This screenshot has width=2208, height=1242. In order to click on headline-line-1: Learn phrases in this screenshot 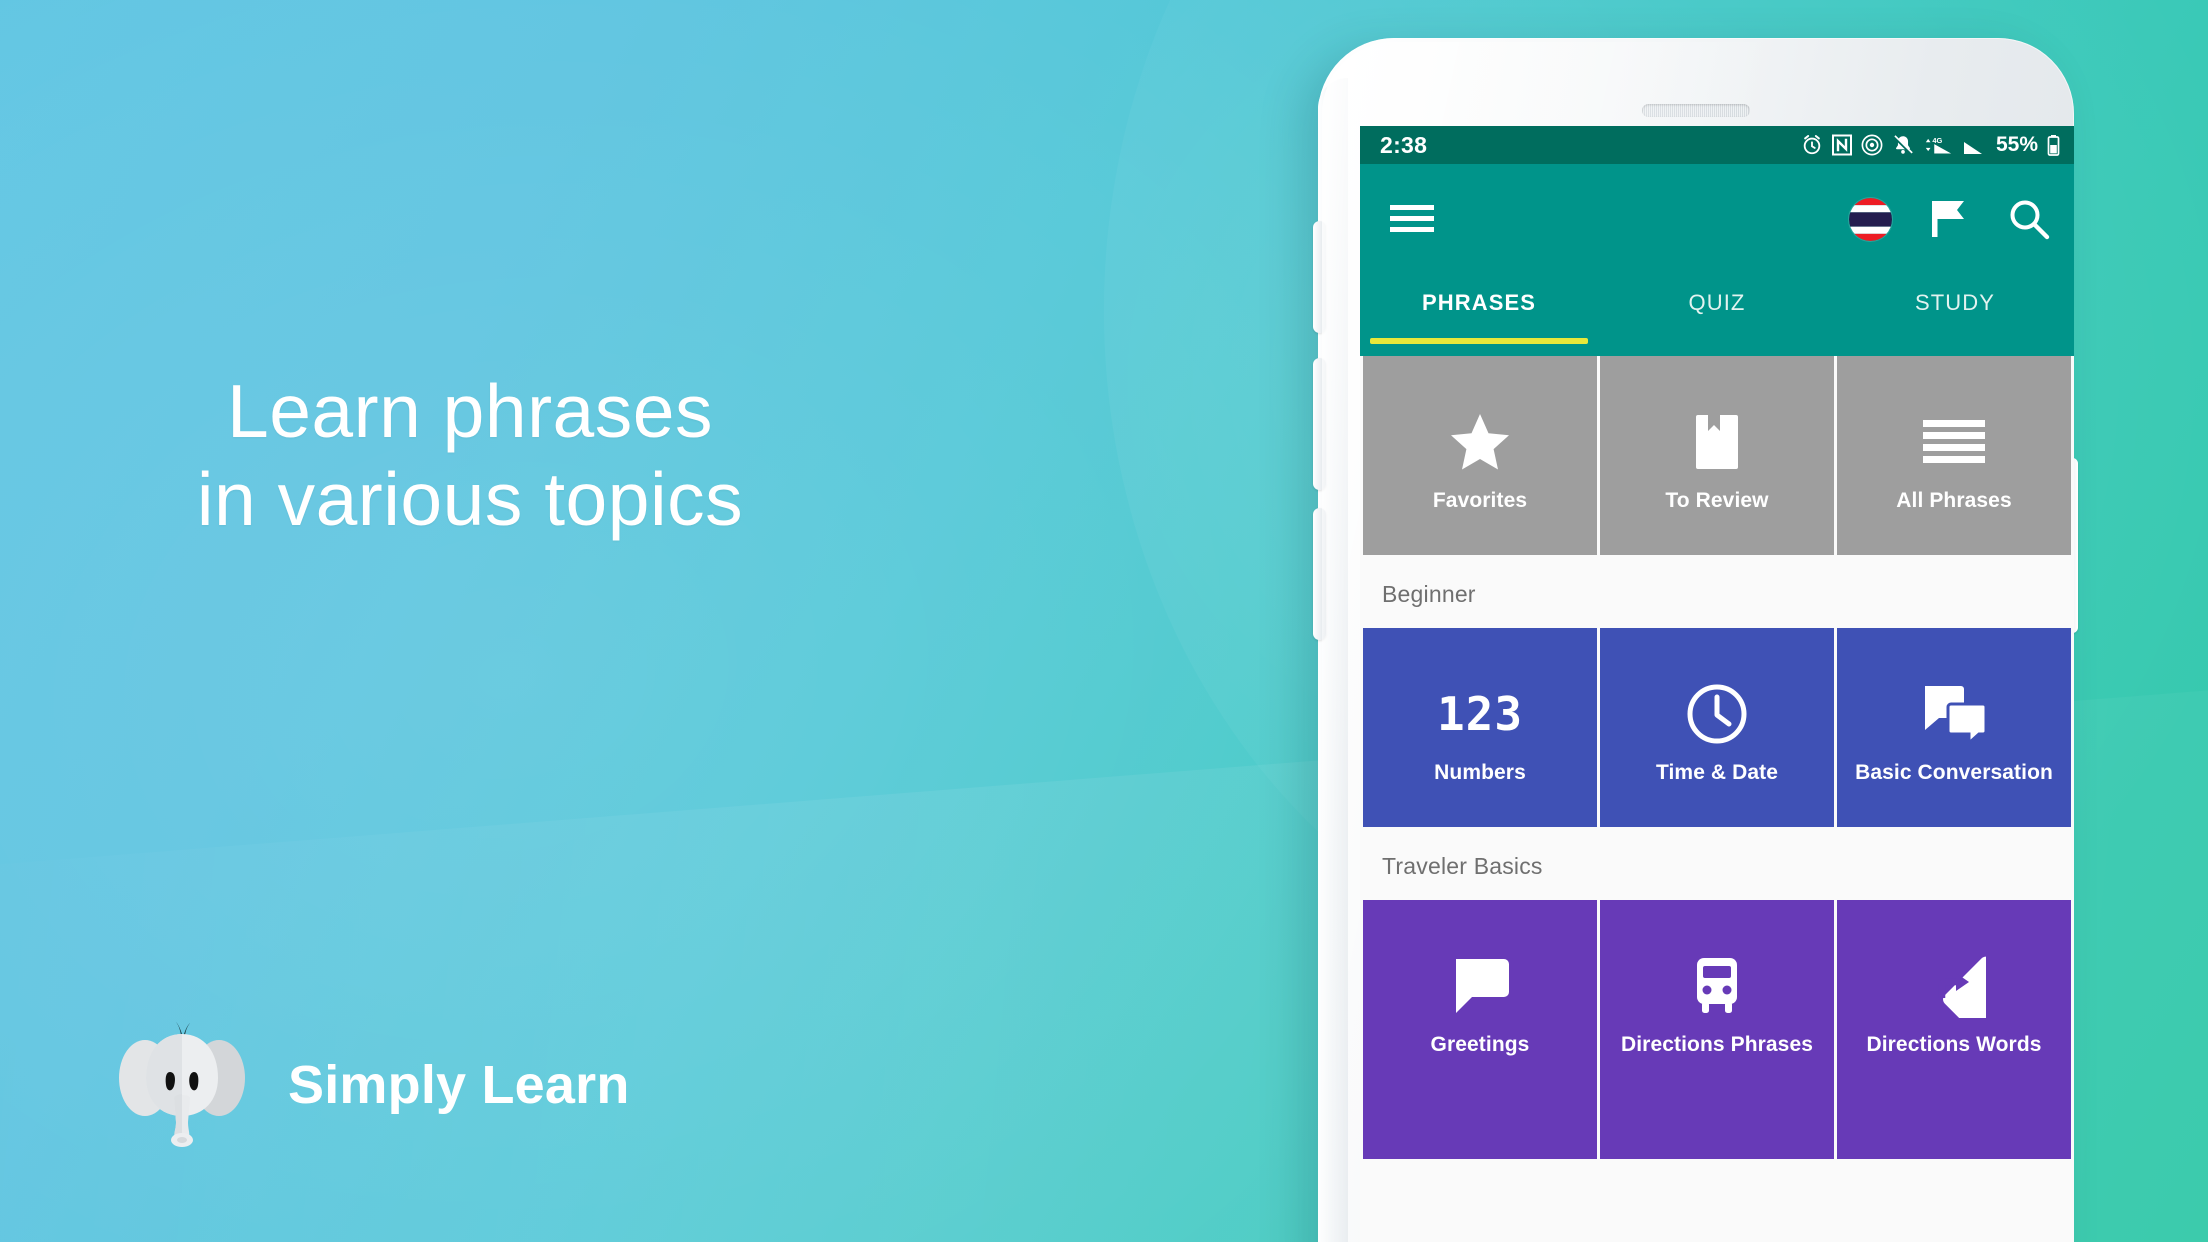, I will do `click(470, 411)`.